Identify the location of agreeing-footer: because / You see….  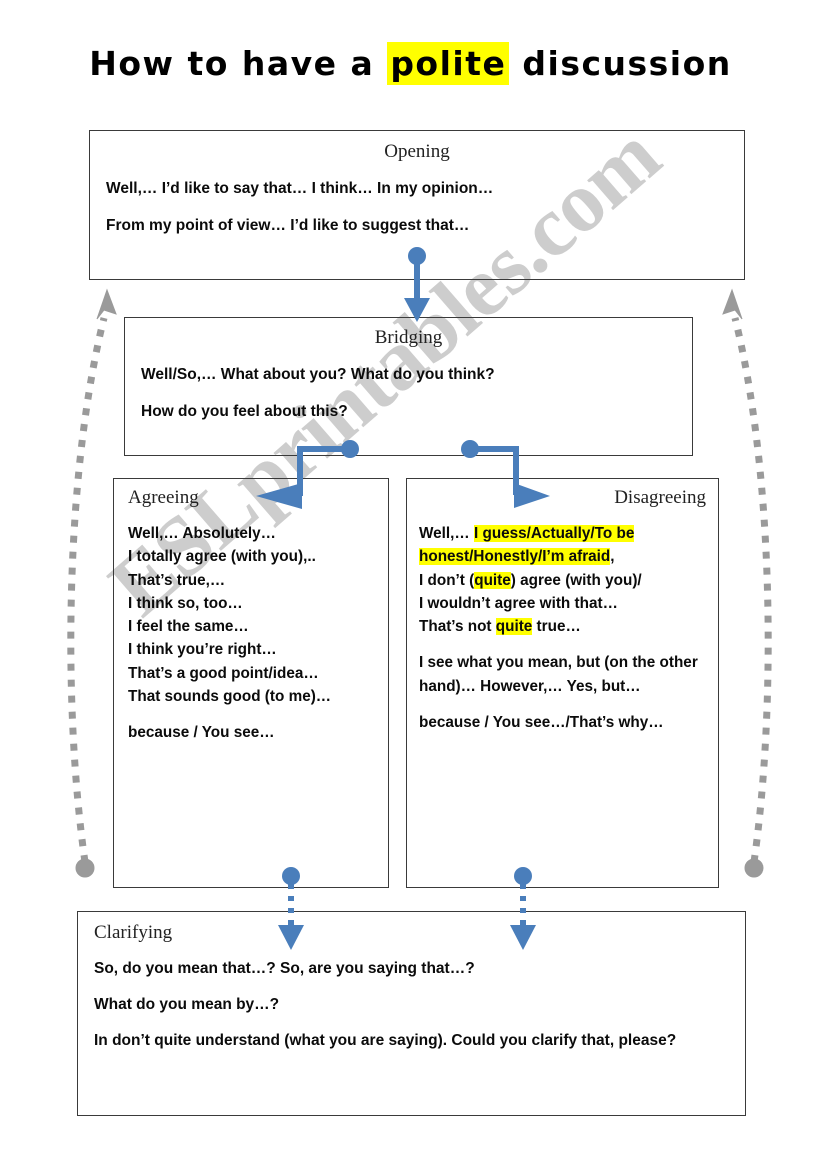
(201, 732).